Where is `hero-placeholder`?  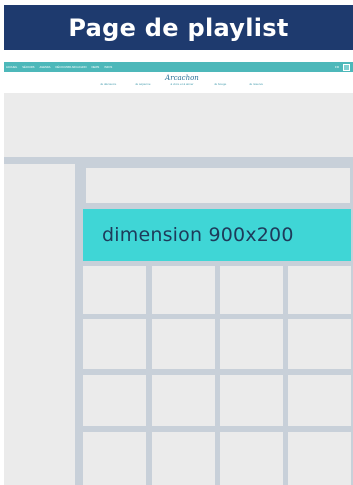 hero-placeholder is located at coordinates (178, 125).